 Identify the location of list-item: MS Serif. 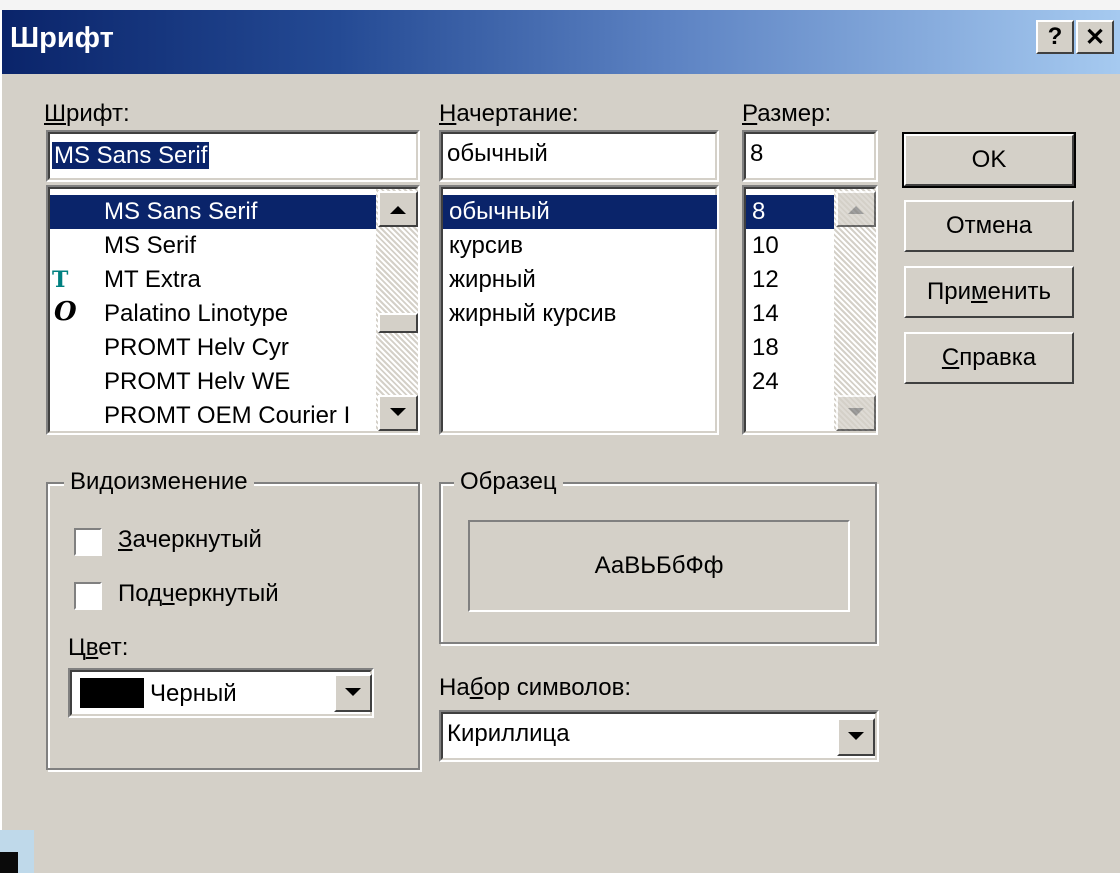
(151, 246).